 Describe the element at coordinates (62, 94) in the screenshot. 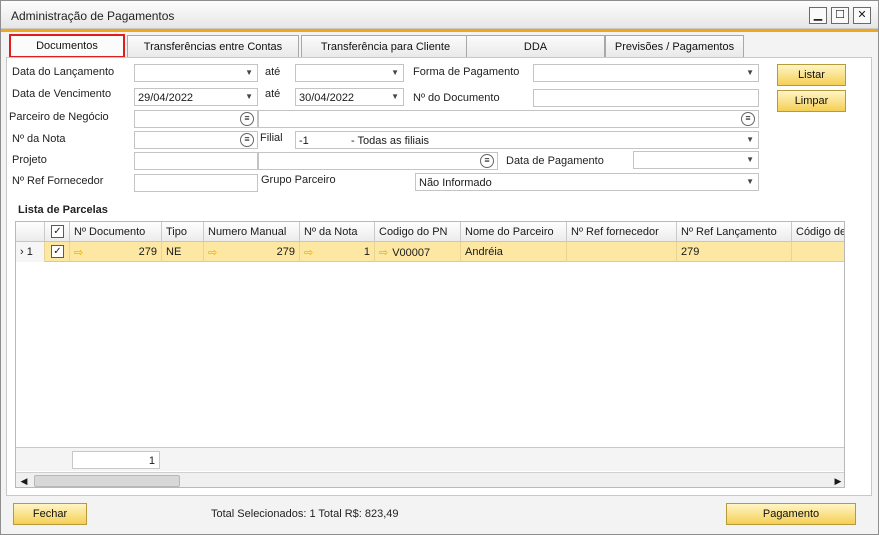

I see `data-vencimento-label: Data de Vencimento` at that location.